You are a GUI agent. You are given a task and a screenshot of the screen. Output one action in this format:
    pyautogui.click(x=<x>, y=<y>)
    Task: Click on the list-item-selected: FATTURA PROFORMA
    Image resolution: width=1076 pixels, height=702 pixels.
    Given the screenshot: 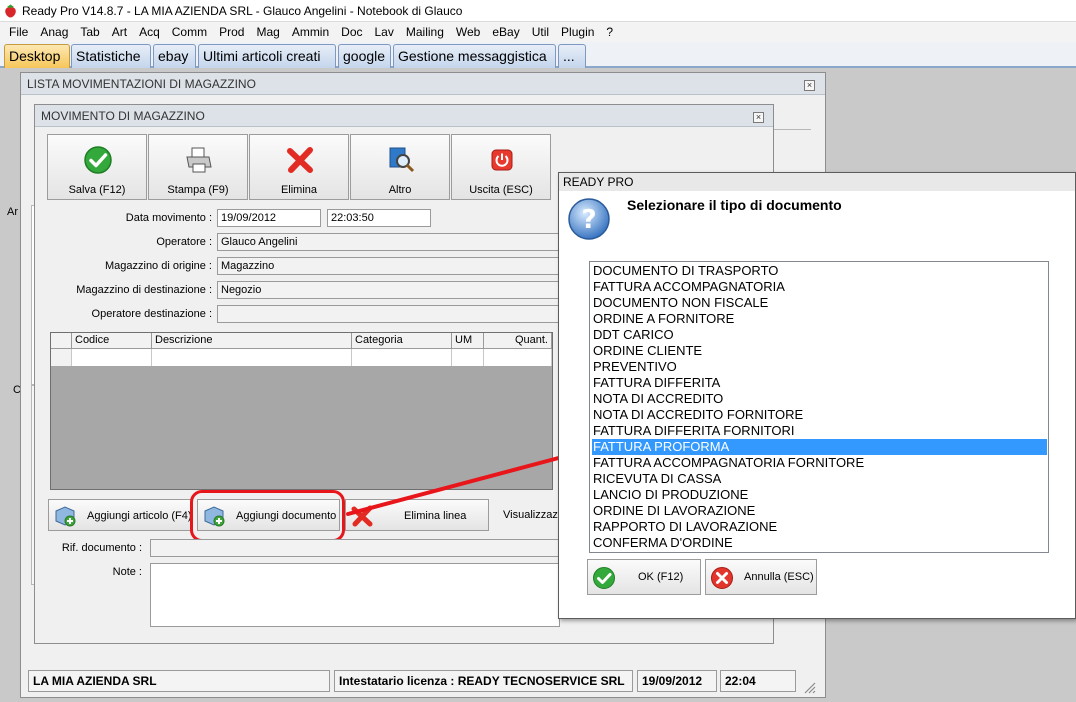 What is the action you would take?
    pyautogui.click(x=819, y=447)
    